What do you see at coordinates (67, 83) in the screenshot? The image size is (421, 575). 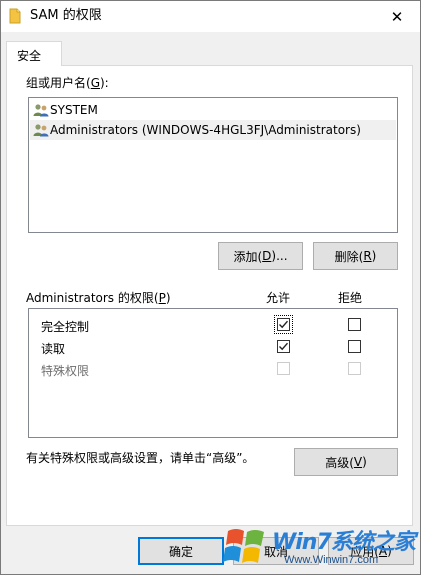 I see `group-user-label: 组或用户名(G):` at bounding box center [67, 83].